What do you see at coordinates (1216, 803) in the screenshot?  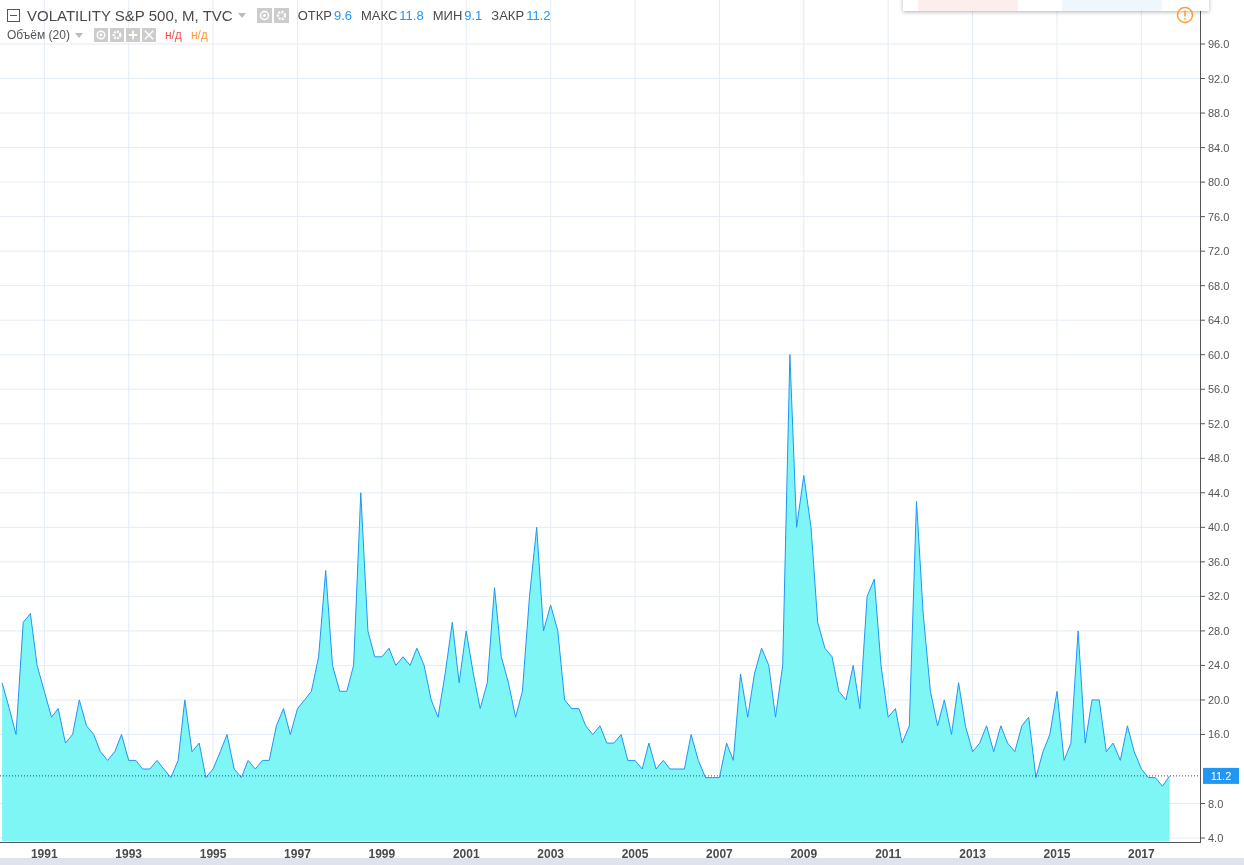 I see `axis-label: 8.0` at bounding box center [1216, 803].